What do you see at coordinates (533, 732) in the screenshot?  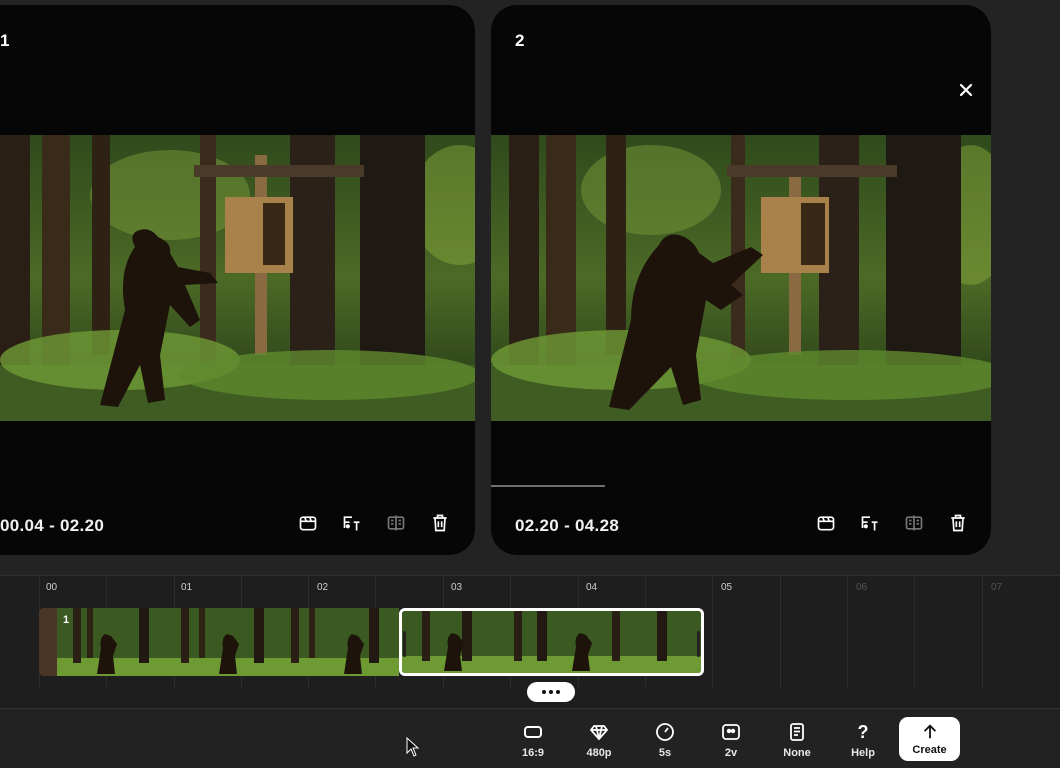 I see `aspect-ratio-icon` at bounding box center [533, 732].